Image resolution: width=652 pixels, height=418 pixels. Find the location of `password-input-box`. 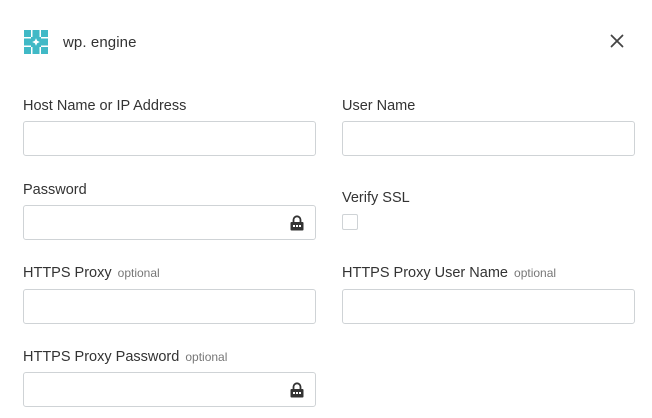

password-input-box is located at coordinates (169, 222).